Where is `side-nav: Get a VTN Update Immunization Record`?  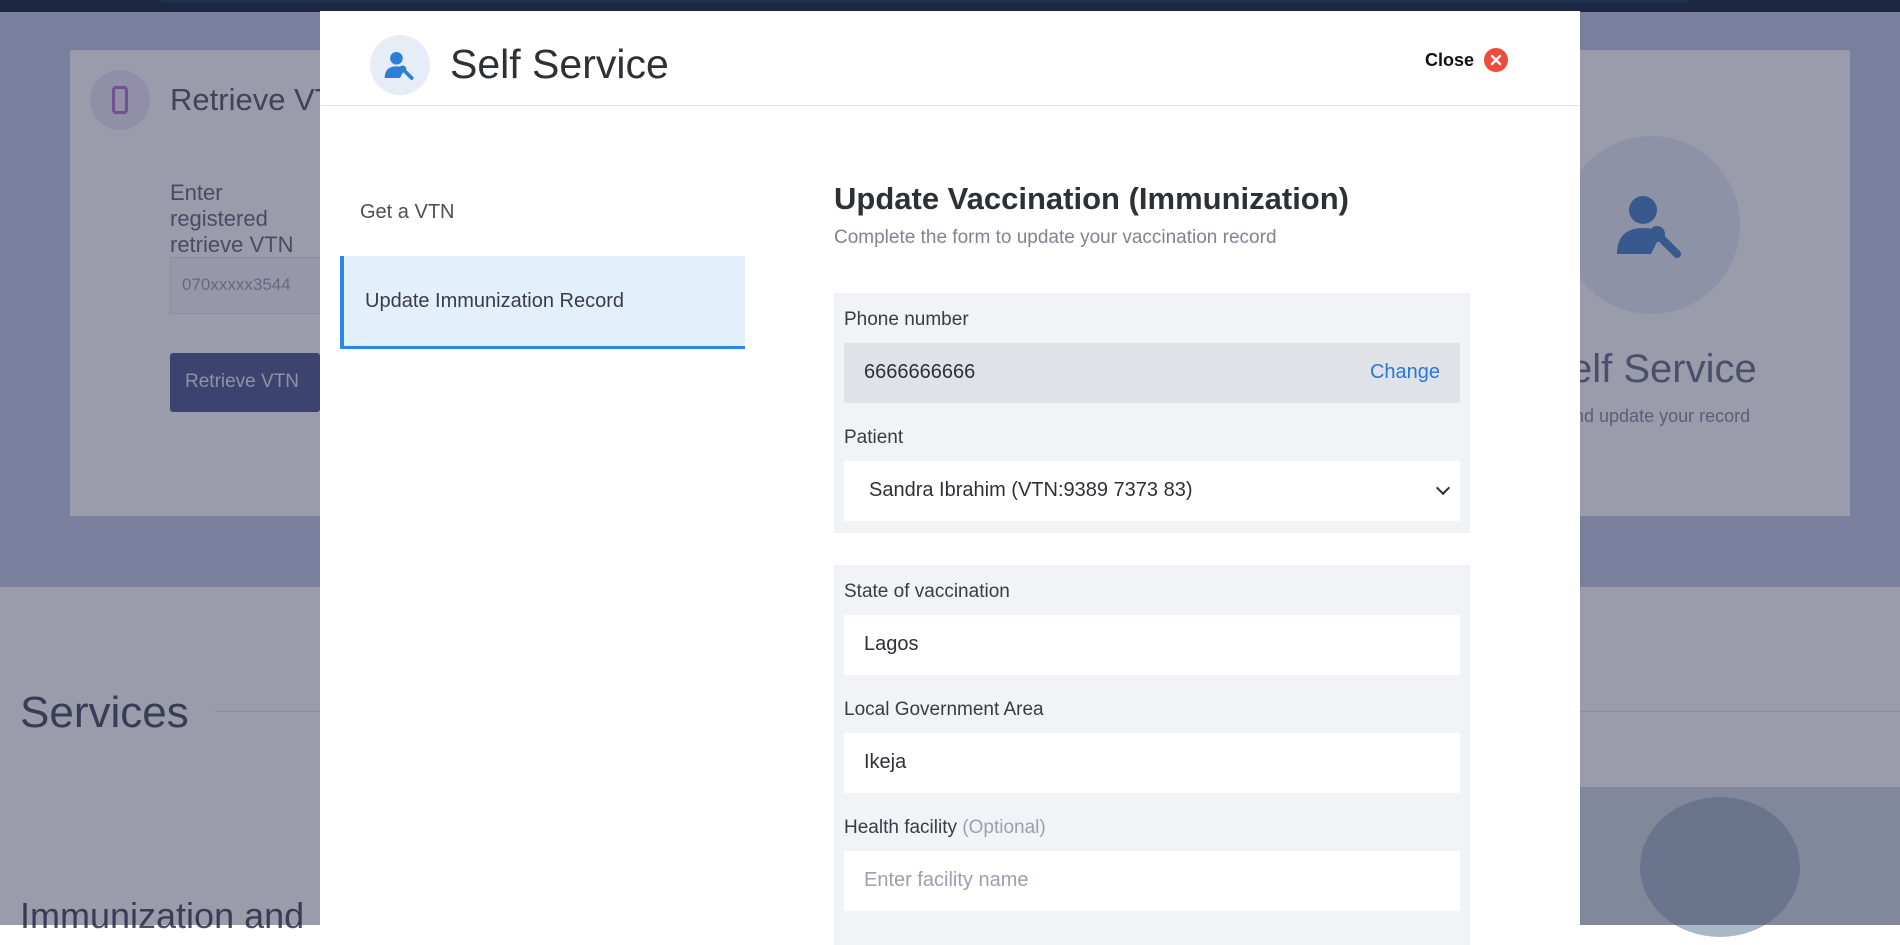 side-nav: Get a VTN Update Immunization Record is located at coordinates (542, 260).